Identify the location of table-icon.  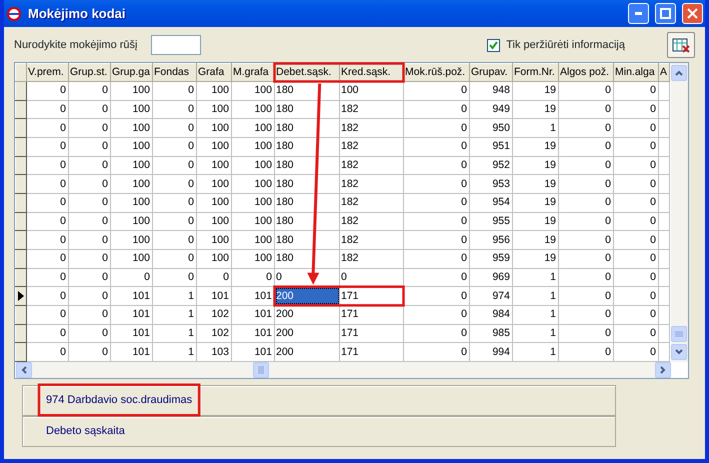
(681, 45).